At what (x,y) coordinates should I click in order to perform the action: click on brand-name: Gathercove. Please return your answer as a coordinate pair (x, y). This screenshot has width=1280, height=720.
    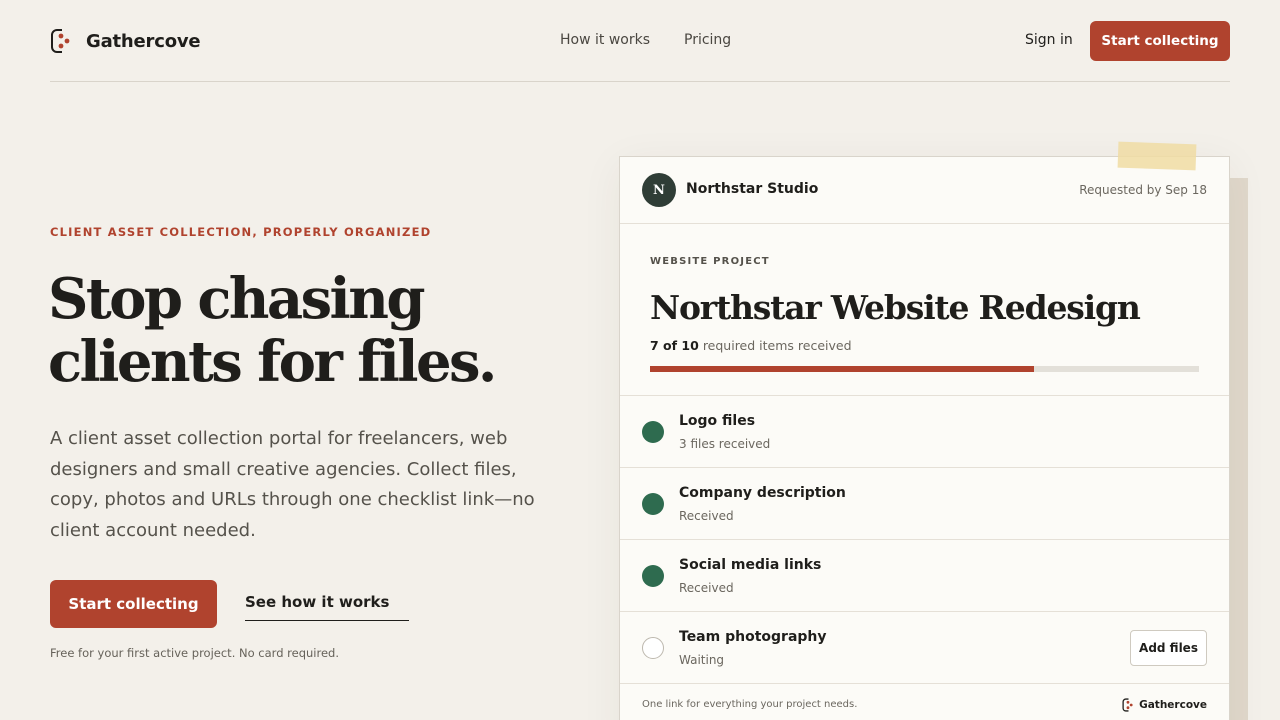
    Looking at the image, I should click on (143, 41).